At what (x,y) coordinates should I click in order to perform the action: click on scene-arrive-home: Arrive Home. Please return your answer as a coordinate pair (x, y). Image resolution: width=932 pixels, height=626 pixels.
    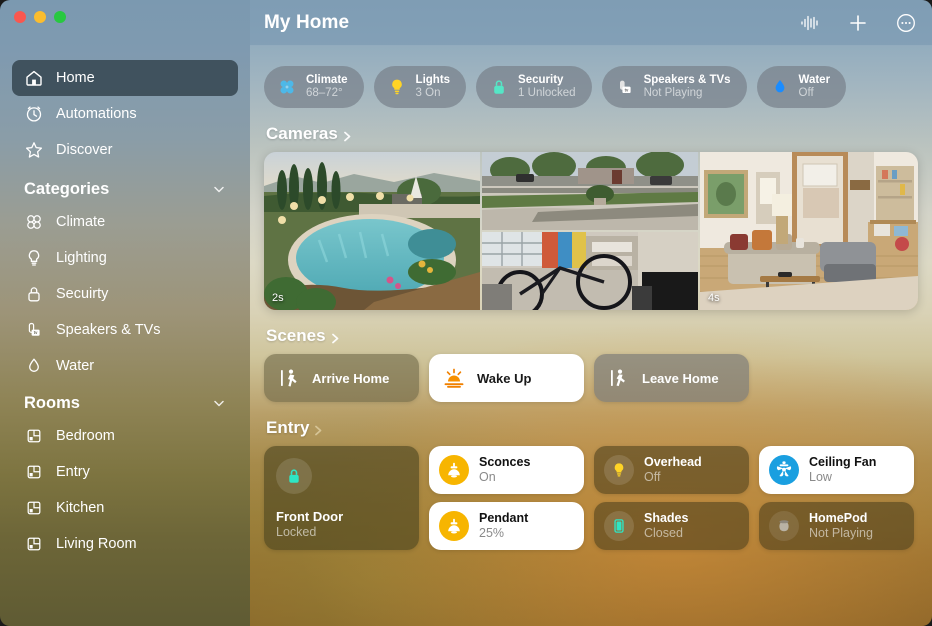
    Looking at the image, I should click on (341, 378).